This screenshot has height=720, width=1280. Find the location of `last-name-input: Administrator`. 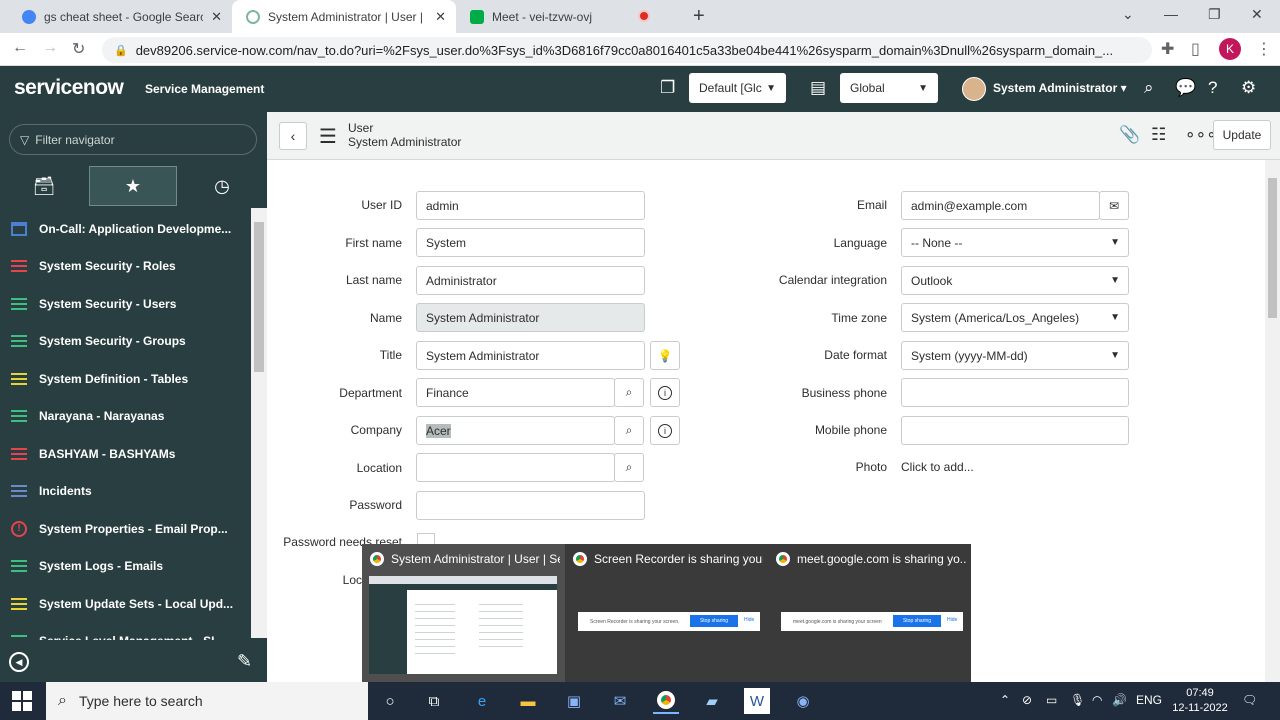

last-name-input: Administrator is located at coordinates (530, 280).